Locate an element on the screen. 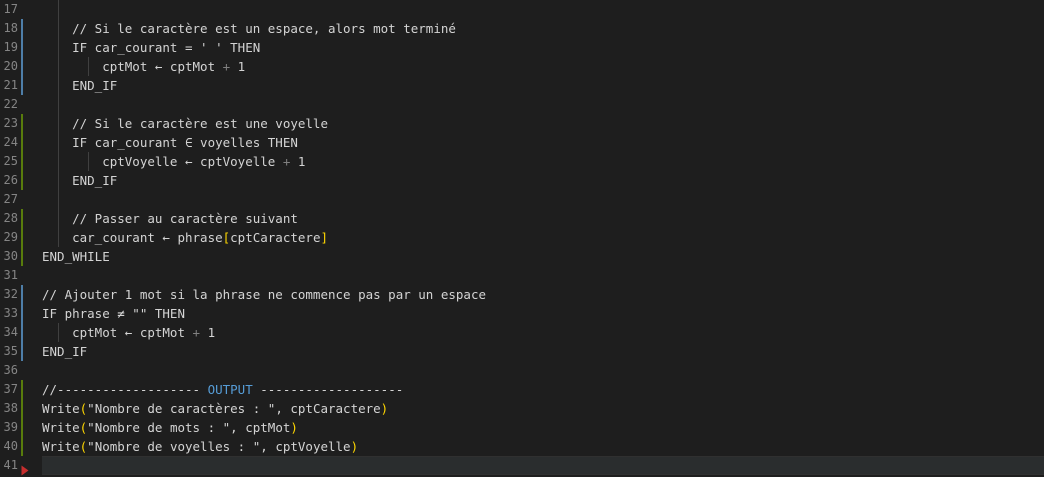 The height and width of the screenshot is (477, 1044). line-number: 19 is located at coordinates (9, 47).